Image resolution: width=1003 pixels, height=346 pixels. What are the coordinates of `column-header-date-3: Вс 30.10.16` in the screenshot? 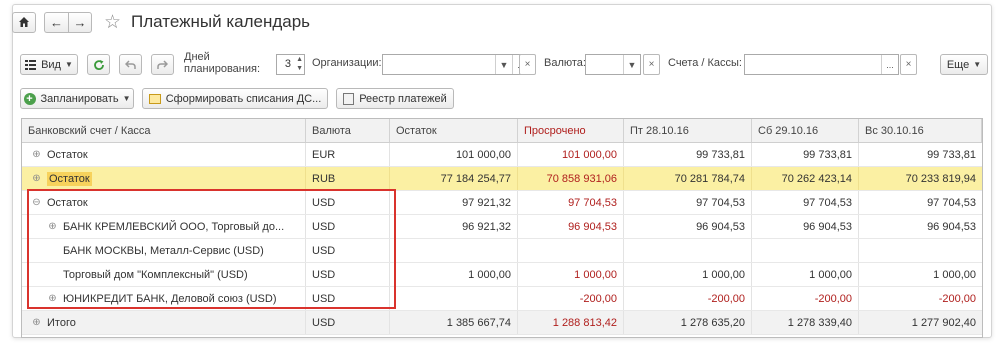 It's located at (920, 130).